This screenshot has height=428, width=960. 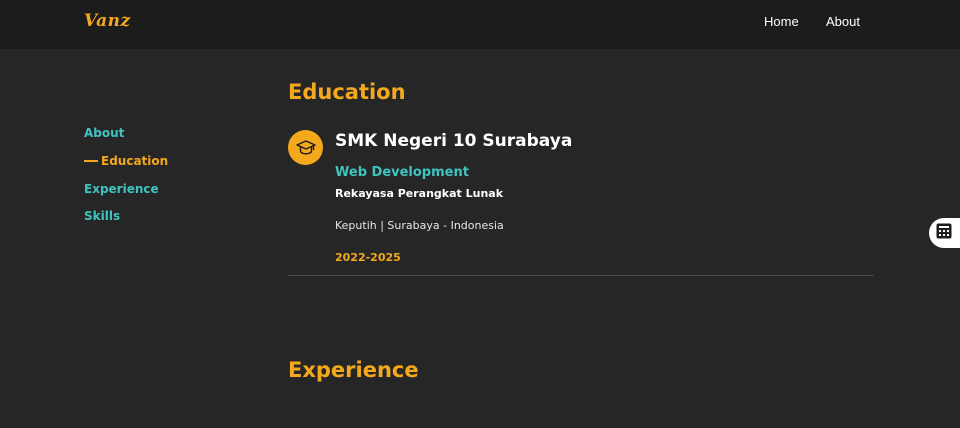 I want to click on school-name: SMK Negeri 10 Surabaya, so click(x=454, y=141).